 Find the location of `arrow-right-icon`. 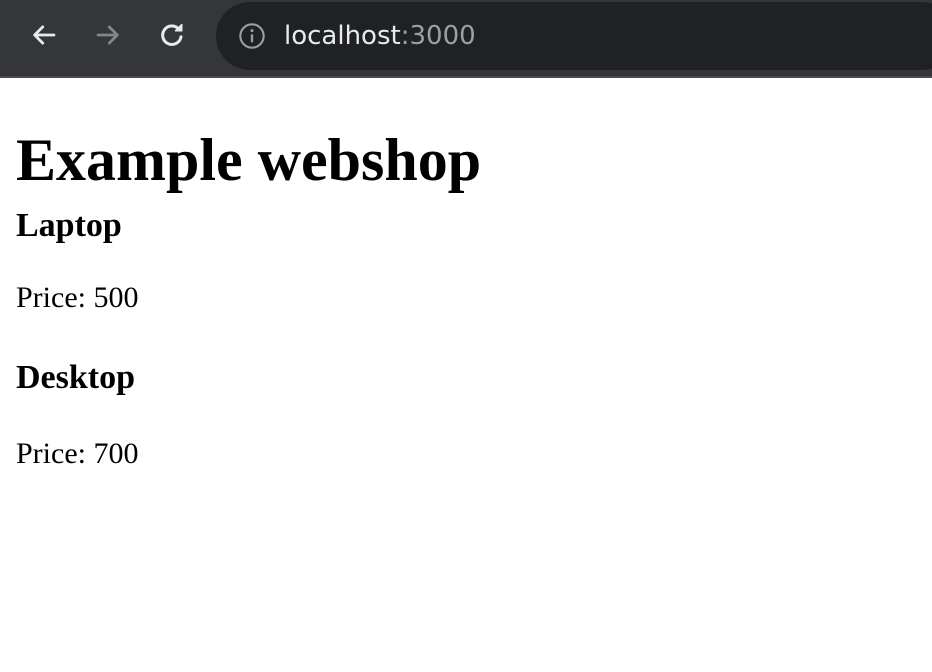

arrow-right-icon is located at coordinates (108, 35).